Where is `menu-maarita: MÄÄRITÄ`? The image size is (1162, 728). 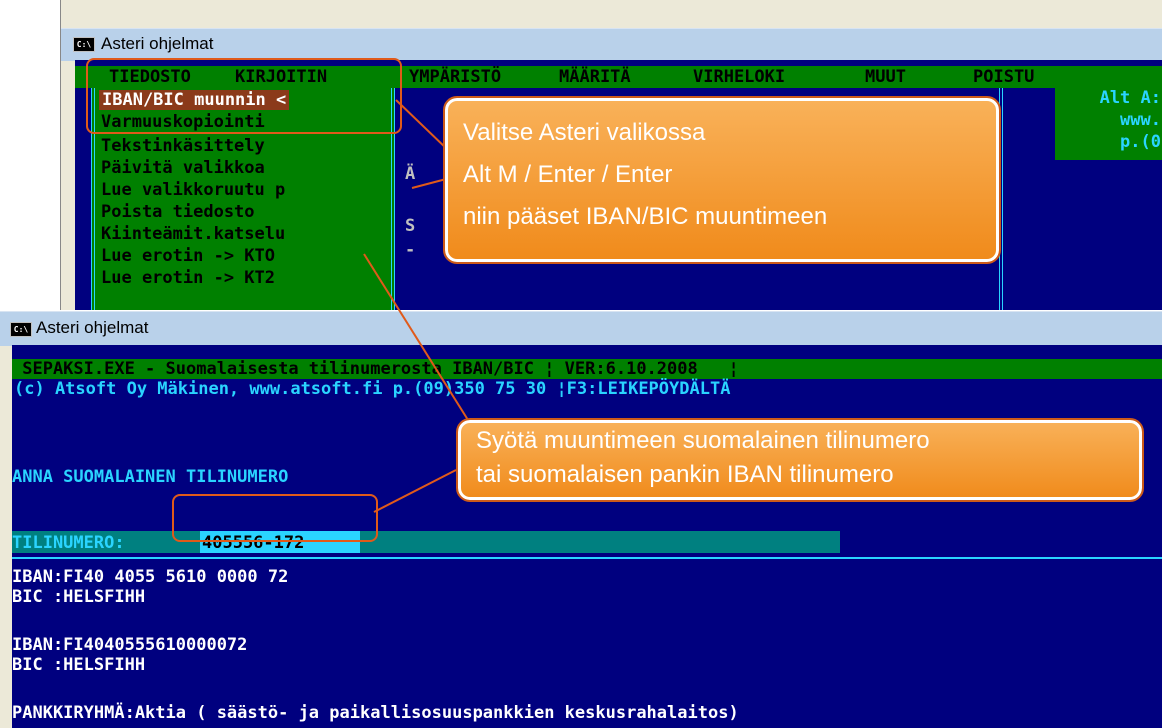
menu-maarita: MÄÄRITÄ is located at coordinates (595, 77).